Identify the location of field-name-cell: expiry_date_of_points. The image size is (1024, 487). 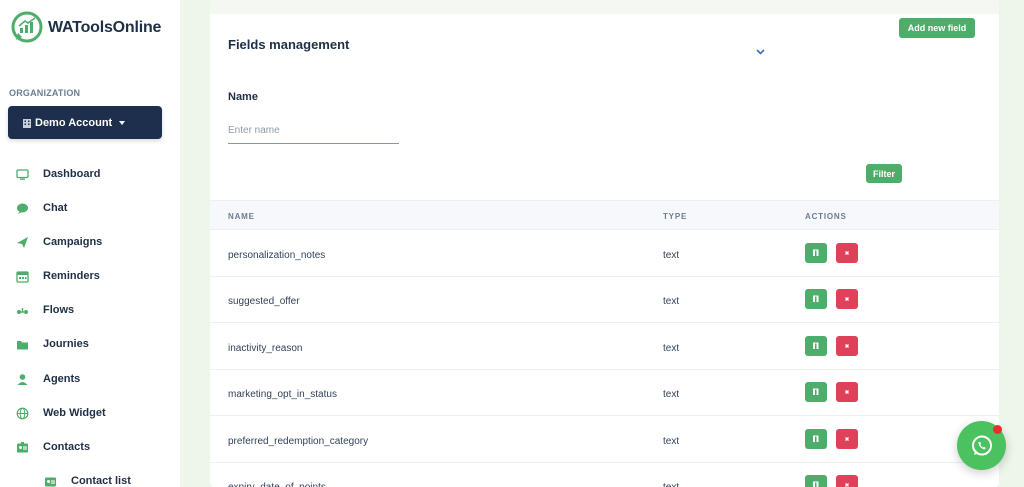
(277, 484).